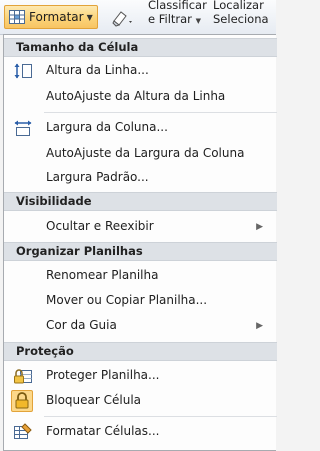 The image size is (320, 451). Describe the element at coordinates (238, 6) in the screenshot. I see `find-select-label-1: Localizar` at that location.